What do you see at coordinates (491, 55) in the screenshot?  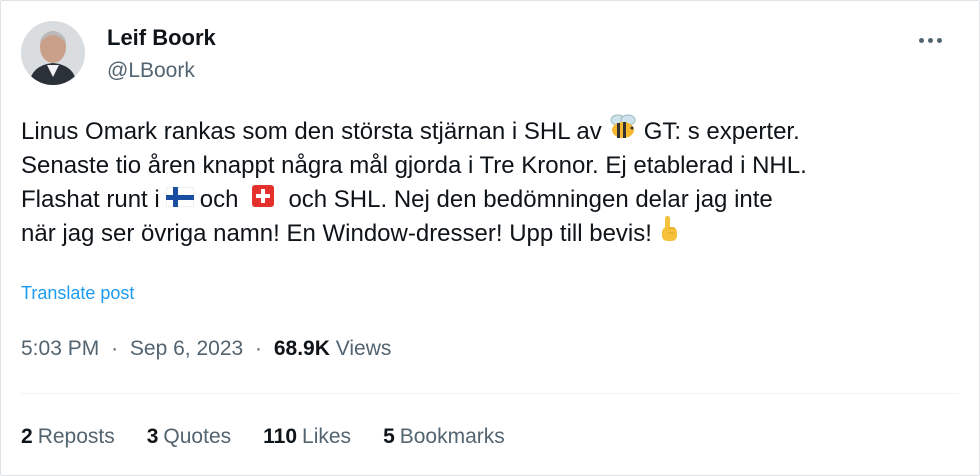 I see `tweet-header: Leif Boork @LBoork` at bounding box center [491, 55].